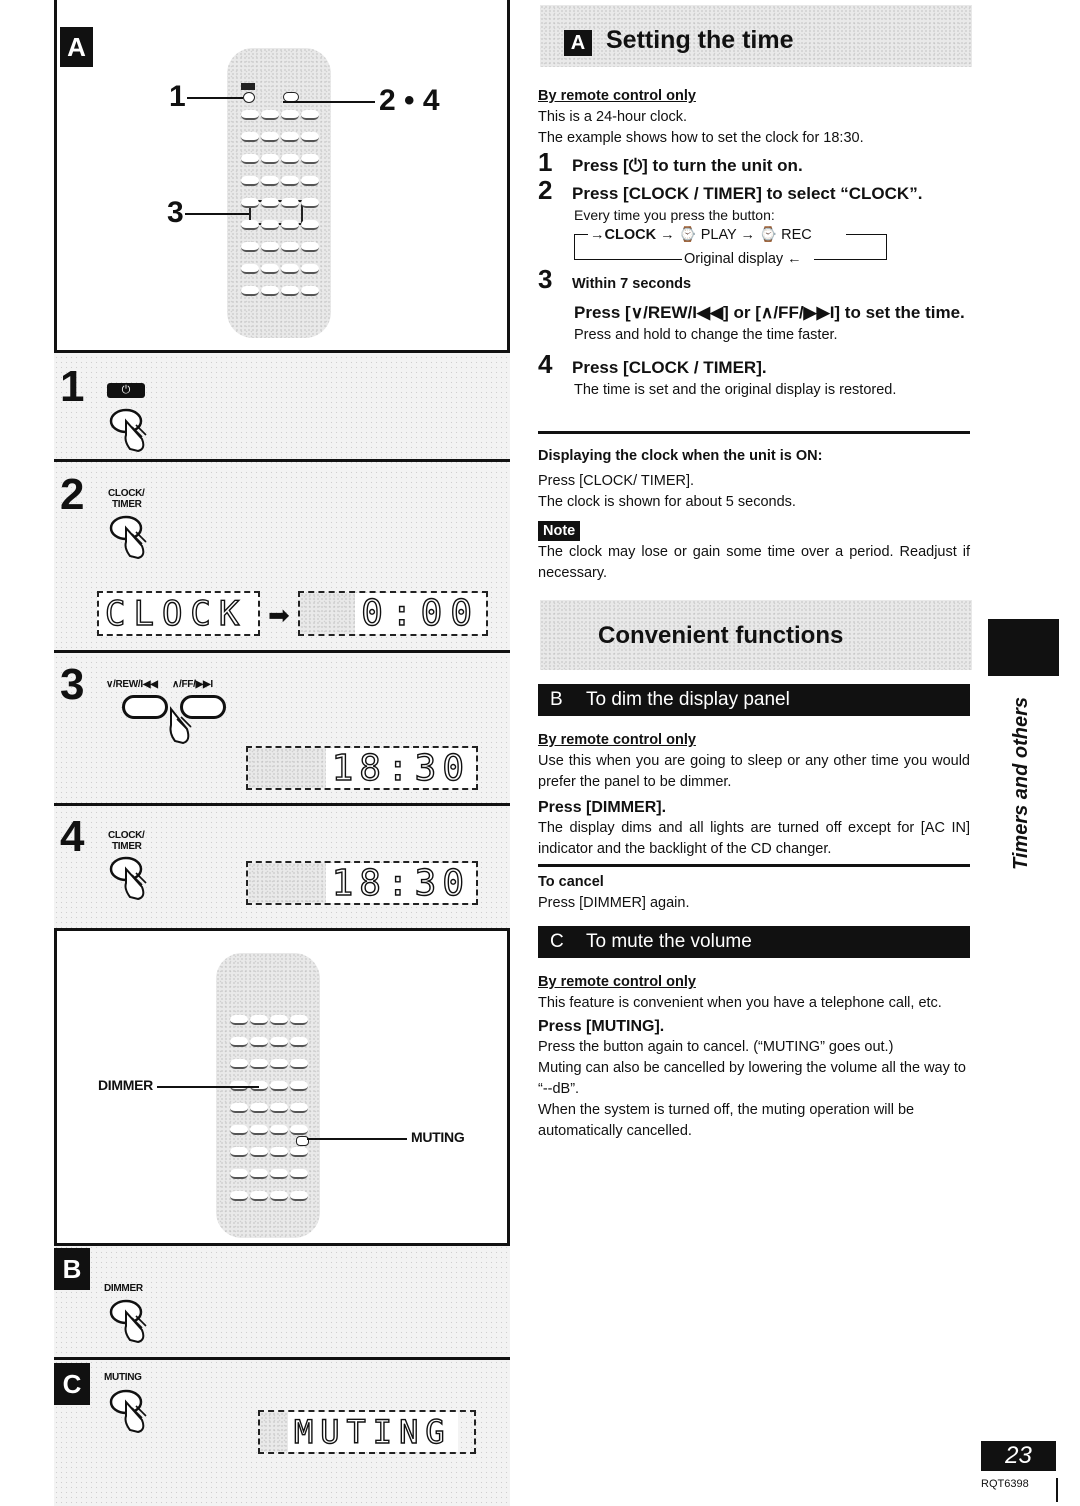  What do you see at coordinates (571, 882) in the screenshot?
I see `cancel-heading: To cancel` at bounding box center [571, 882].